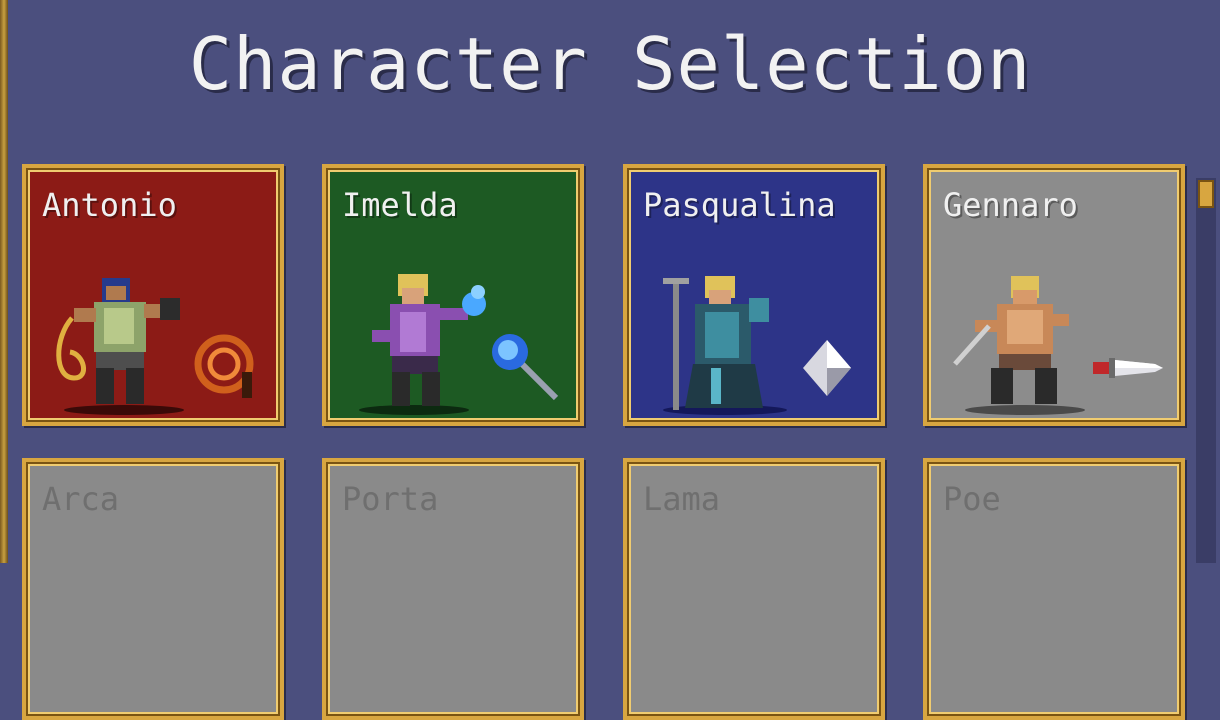 Image resolution: width=1220 pixels, height=720 pixels. What do you see at coordinates (400, 205) in the screenshot?
I see `character-name: Imelda` at bounding box center [400, 205].